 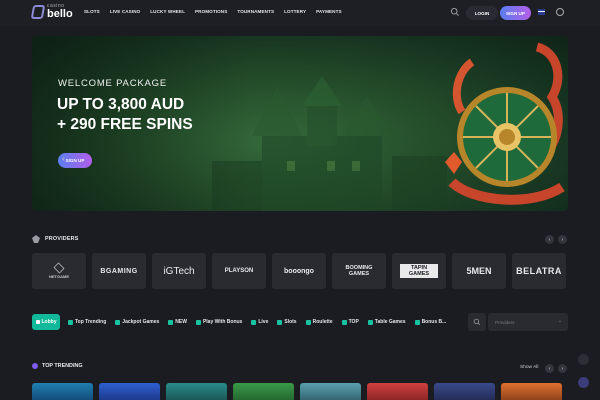 What do you see at coordinates (125, 11) in the screenshot?
I see `nav-live-casino: LIVE CASINO` at bounding box center [125, 11].